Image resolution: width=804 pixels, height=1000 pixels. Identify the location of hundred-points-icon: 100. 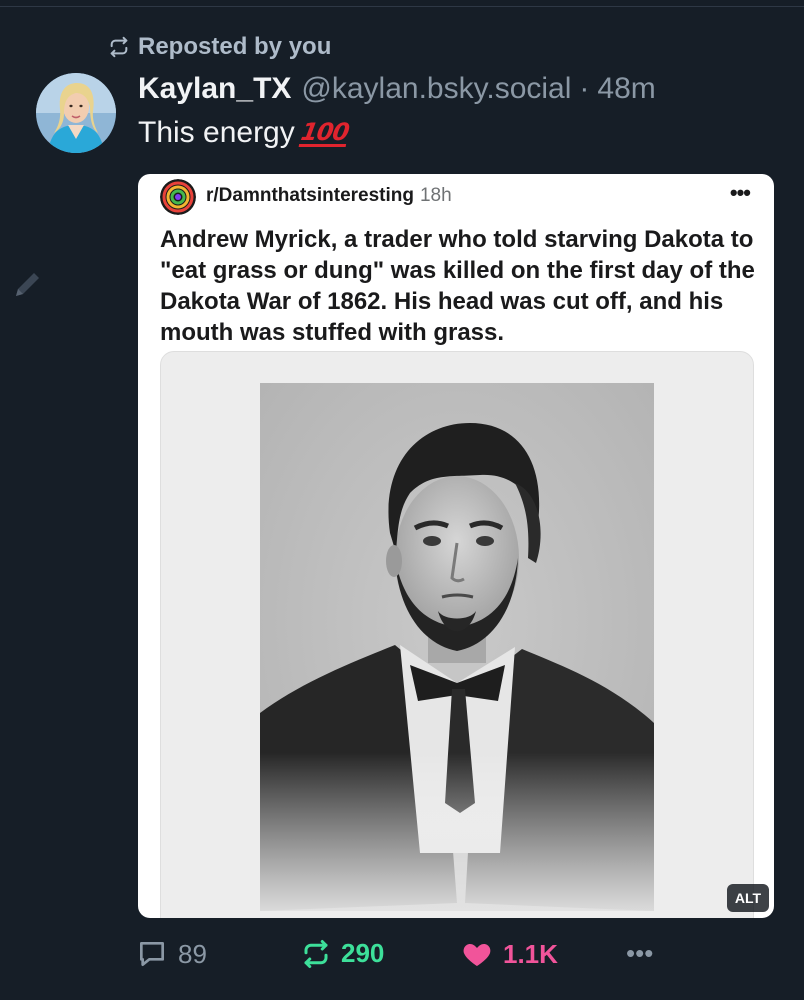
(324, 132).